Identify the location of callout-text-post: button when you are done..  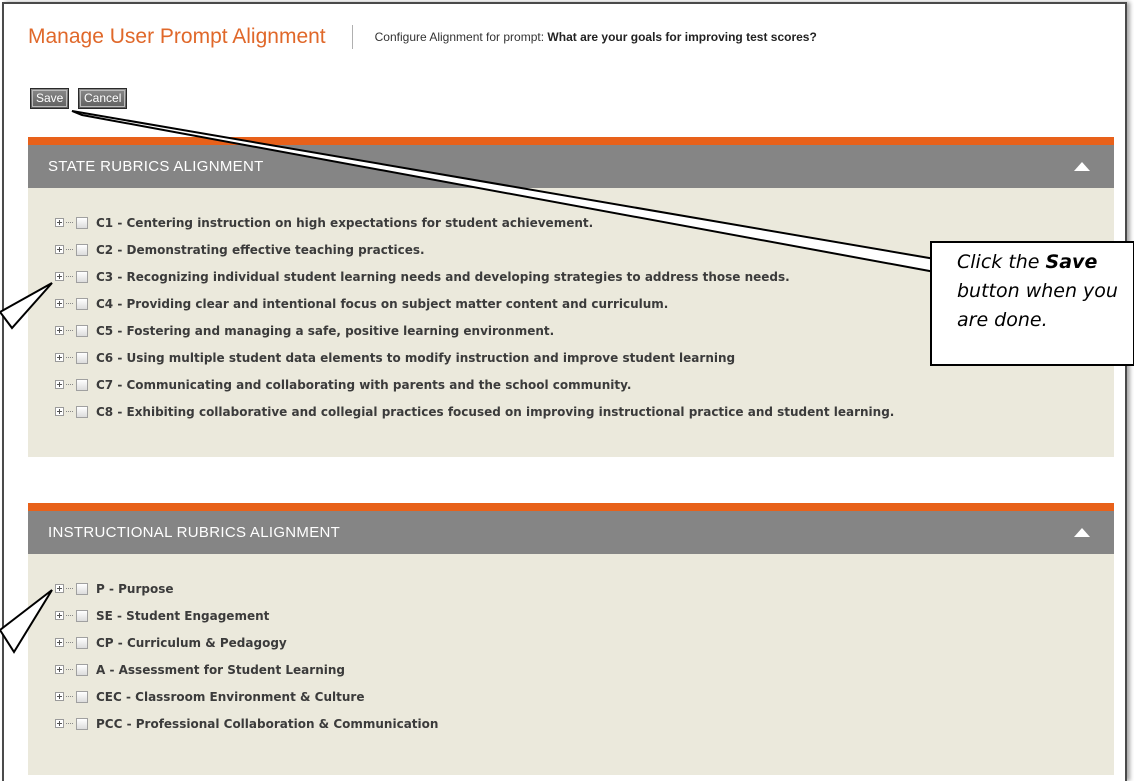
(1037, 305).